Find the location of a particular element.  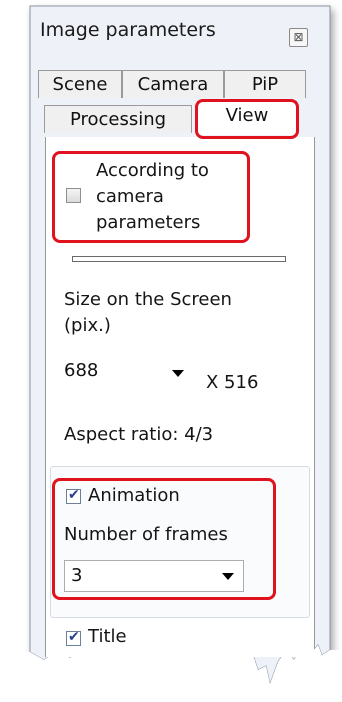

tab-camera: Camera is located at coordinates (173, 84).